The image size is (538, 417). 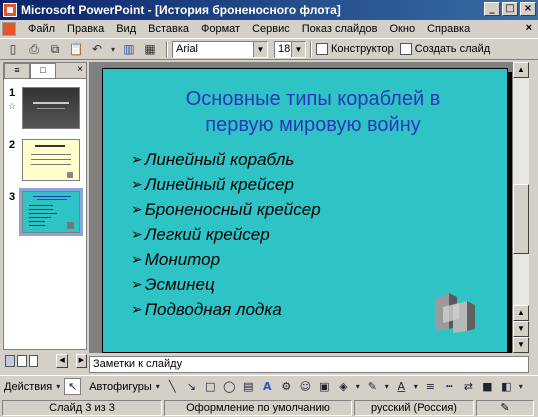 I want to click on wordart-icon: A, so click(x=267, y=386).